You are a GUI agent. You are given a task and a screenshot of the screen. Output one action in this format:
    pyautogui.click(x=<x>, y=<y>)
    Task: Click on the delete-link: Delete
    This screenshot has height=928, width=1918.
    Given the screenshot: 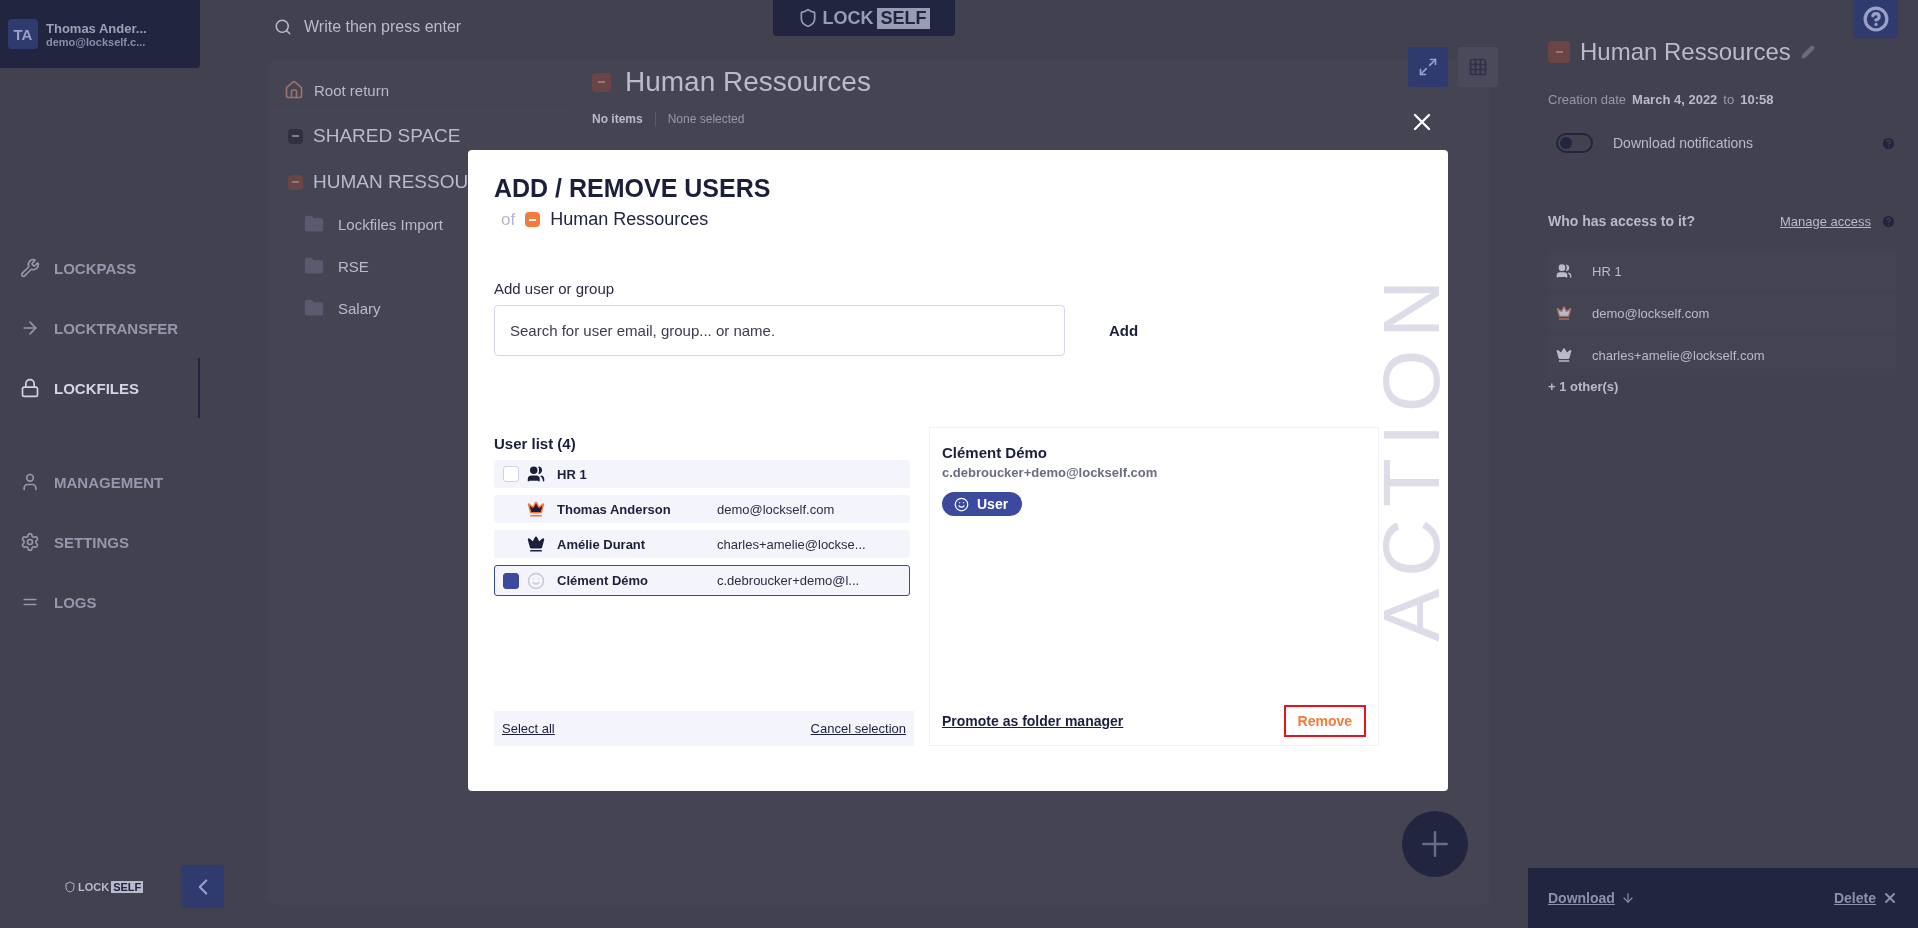 What is the action you would take?
    pyautogui.click(x=1865, y=898)
    